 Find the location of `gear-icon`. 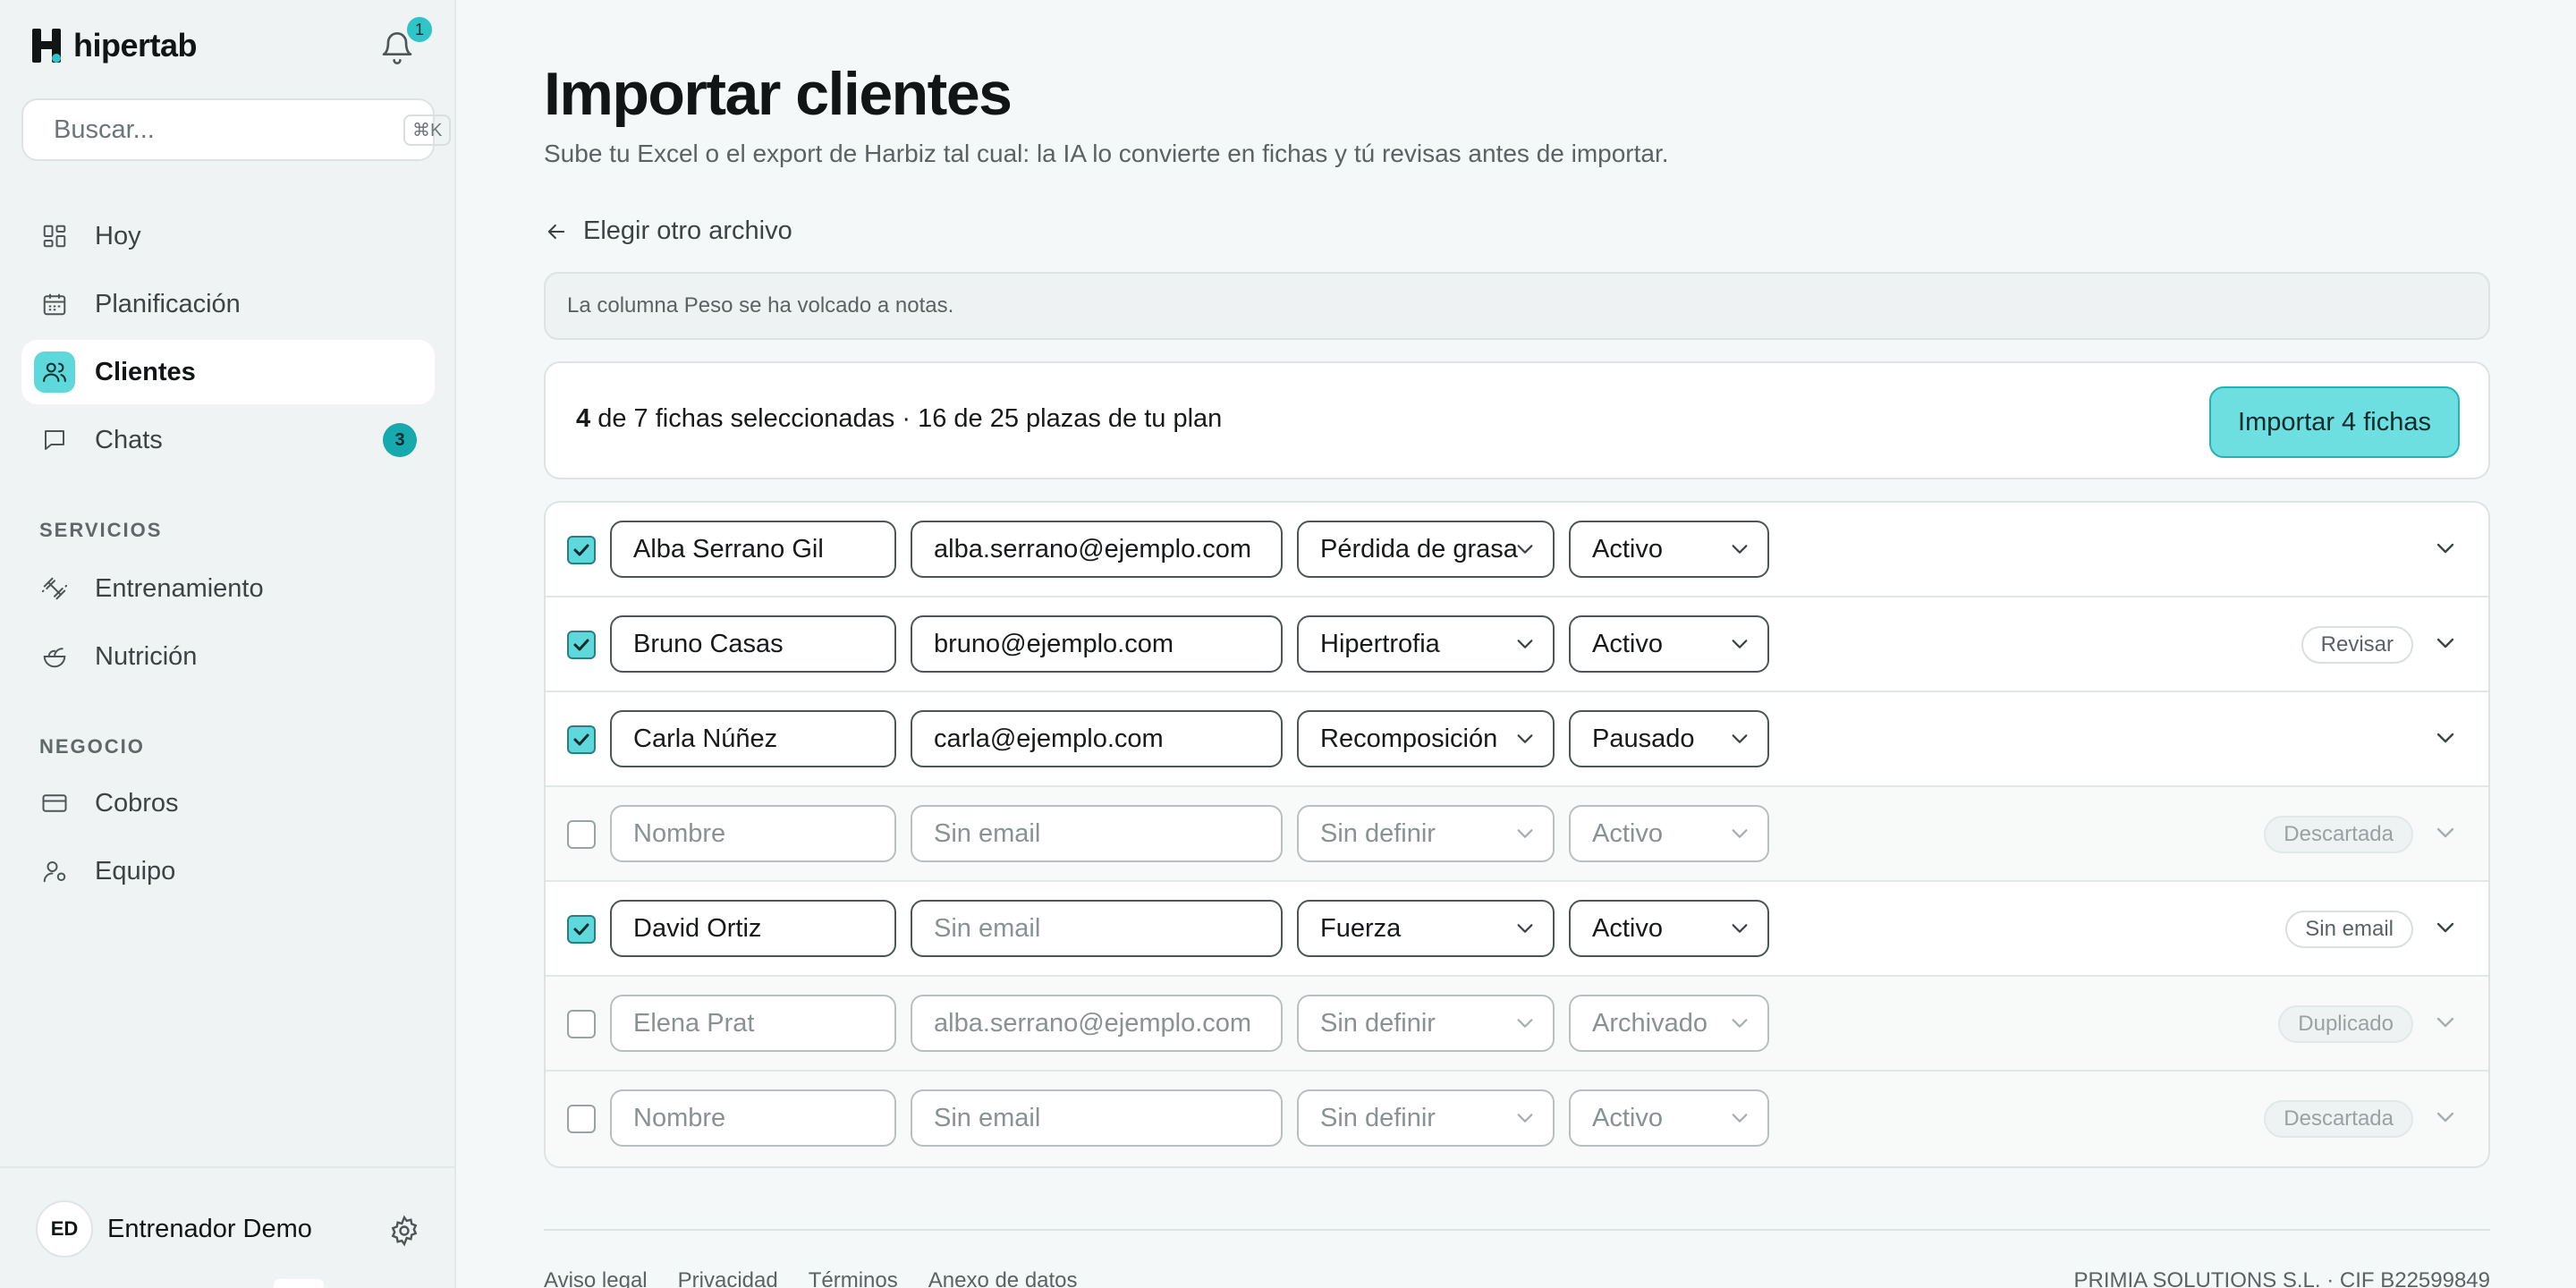

gear-icon is located at coordinates (404, 1231).